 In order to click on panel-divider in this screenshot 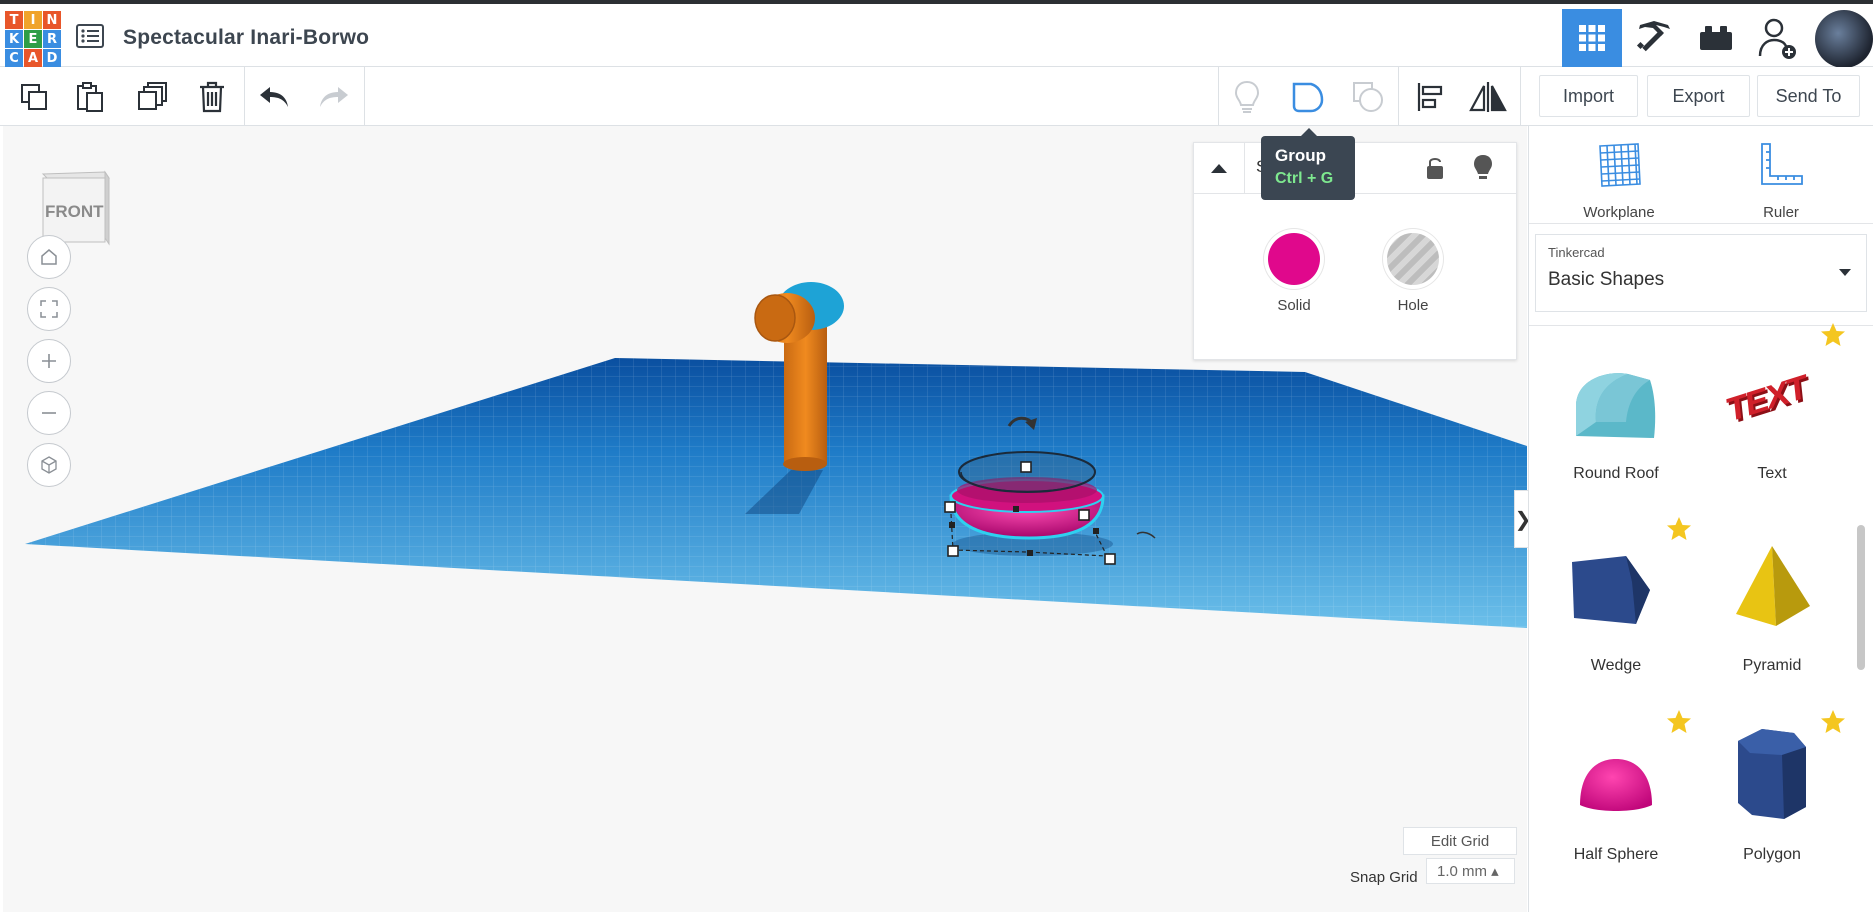, I will do `click(1701, 223)`.